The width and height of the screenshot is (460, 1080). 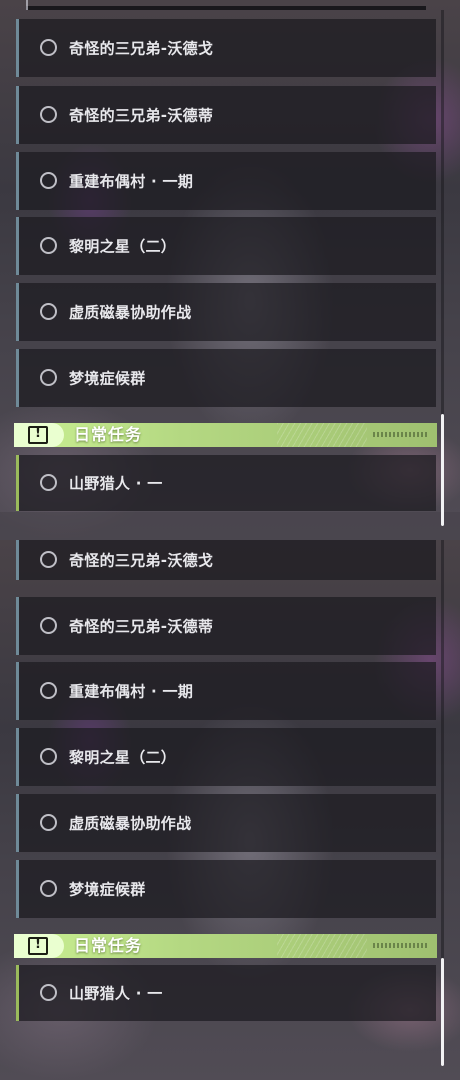 I want to click on top-divider-tick, so click(x=27, y=5).